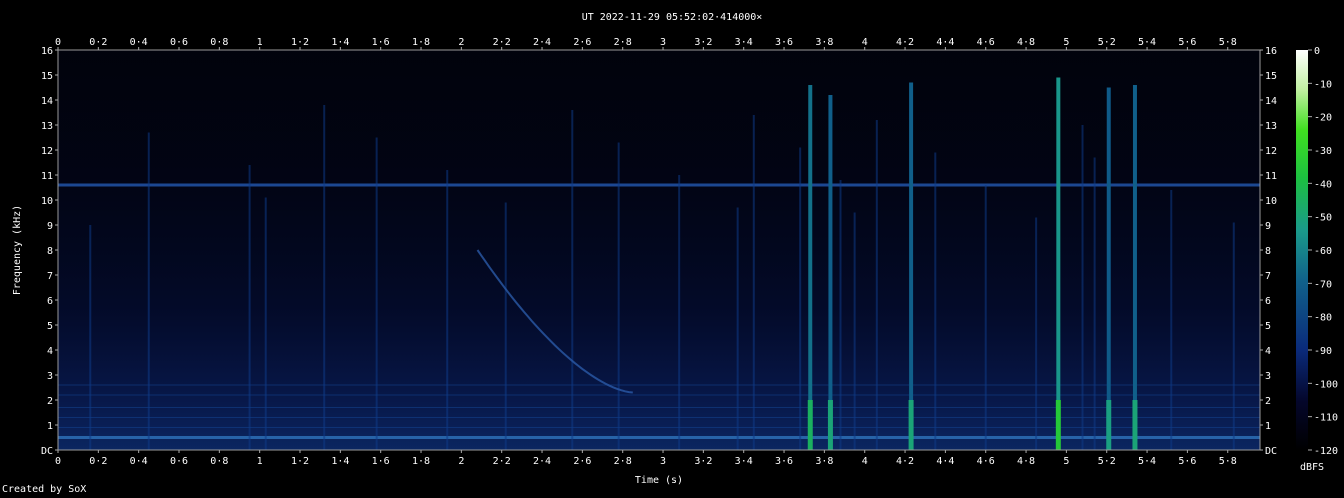  What do you see at coordinates (1271, 201) in the screenshot?
I see `y-tick-label-right: 10` at bounding box center [1271, 201].